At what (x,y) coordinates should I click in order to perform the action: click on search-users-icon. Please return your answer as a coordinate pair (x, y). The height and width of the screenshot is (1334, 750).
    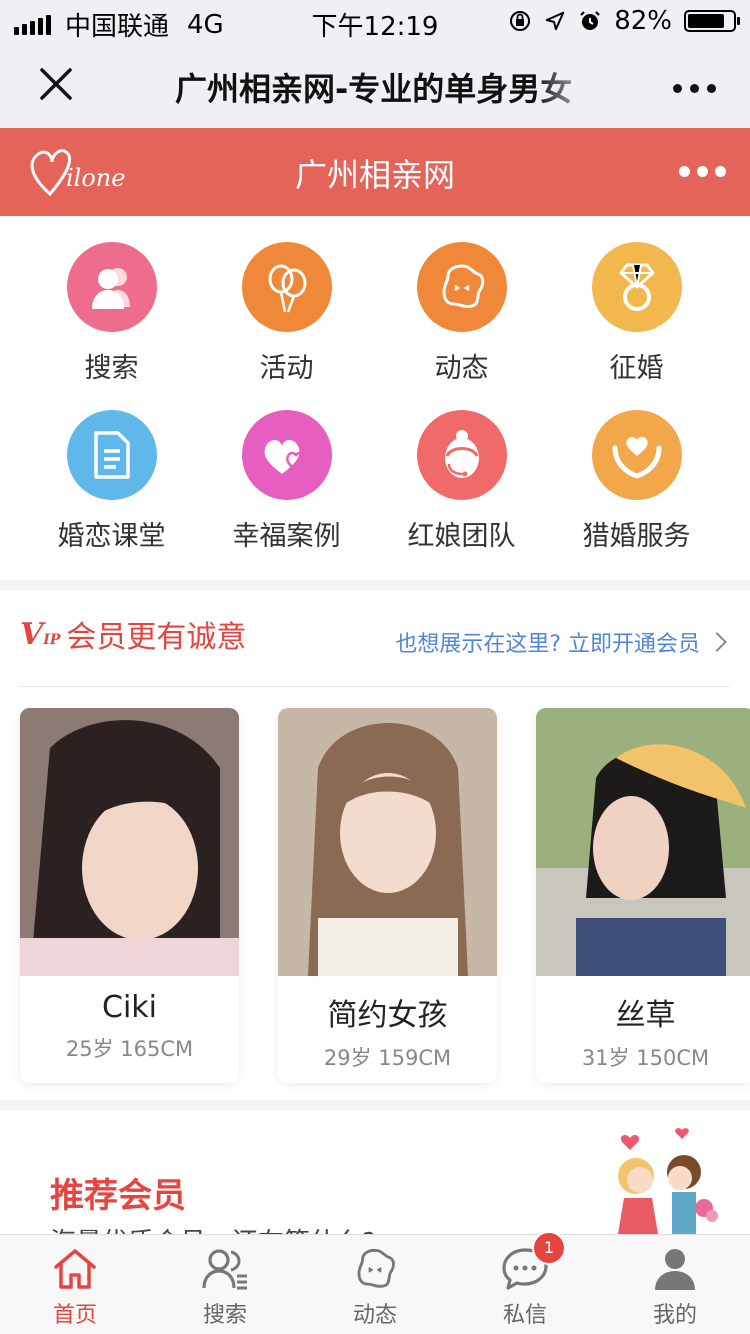
    Looking at the image, I should click on (225, 1269).